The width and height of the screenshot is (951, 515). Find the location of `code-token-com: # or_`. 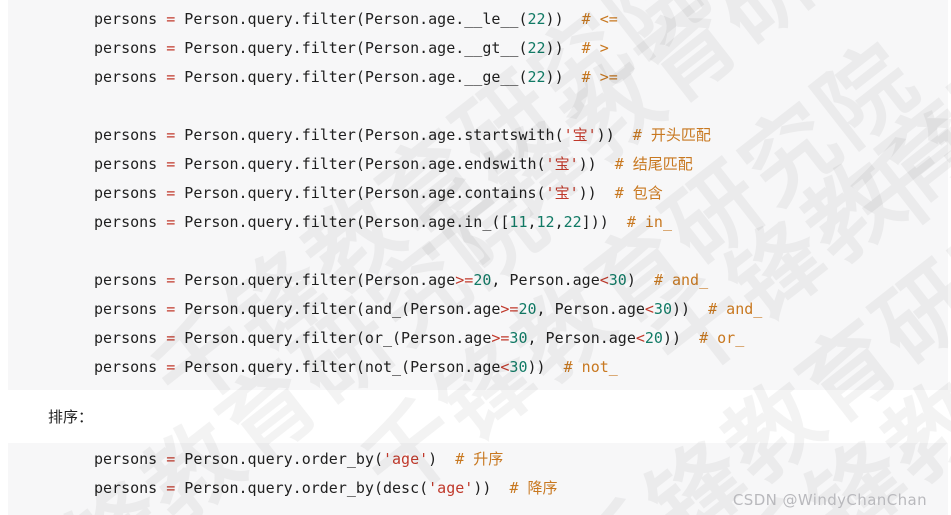

code-token-com: # or_ is located at coordinates (722, 338).